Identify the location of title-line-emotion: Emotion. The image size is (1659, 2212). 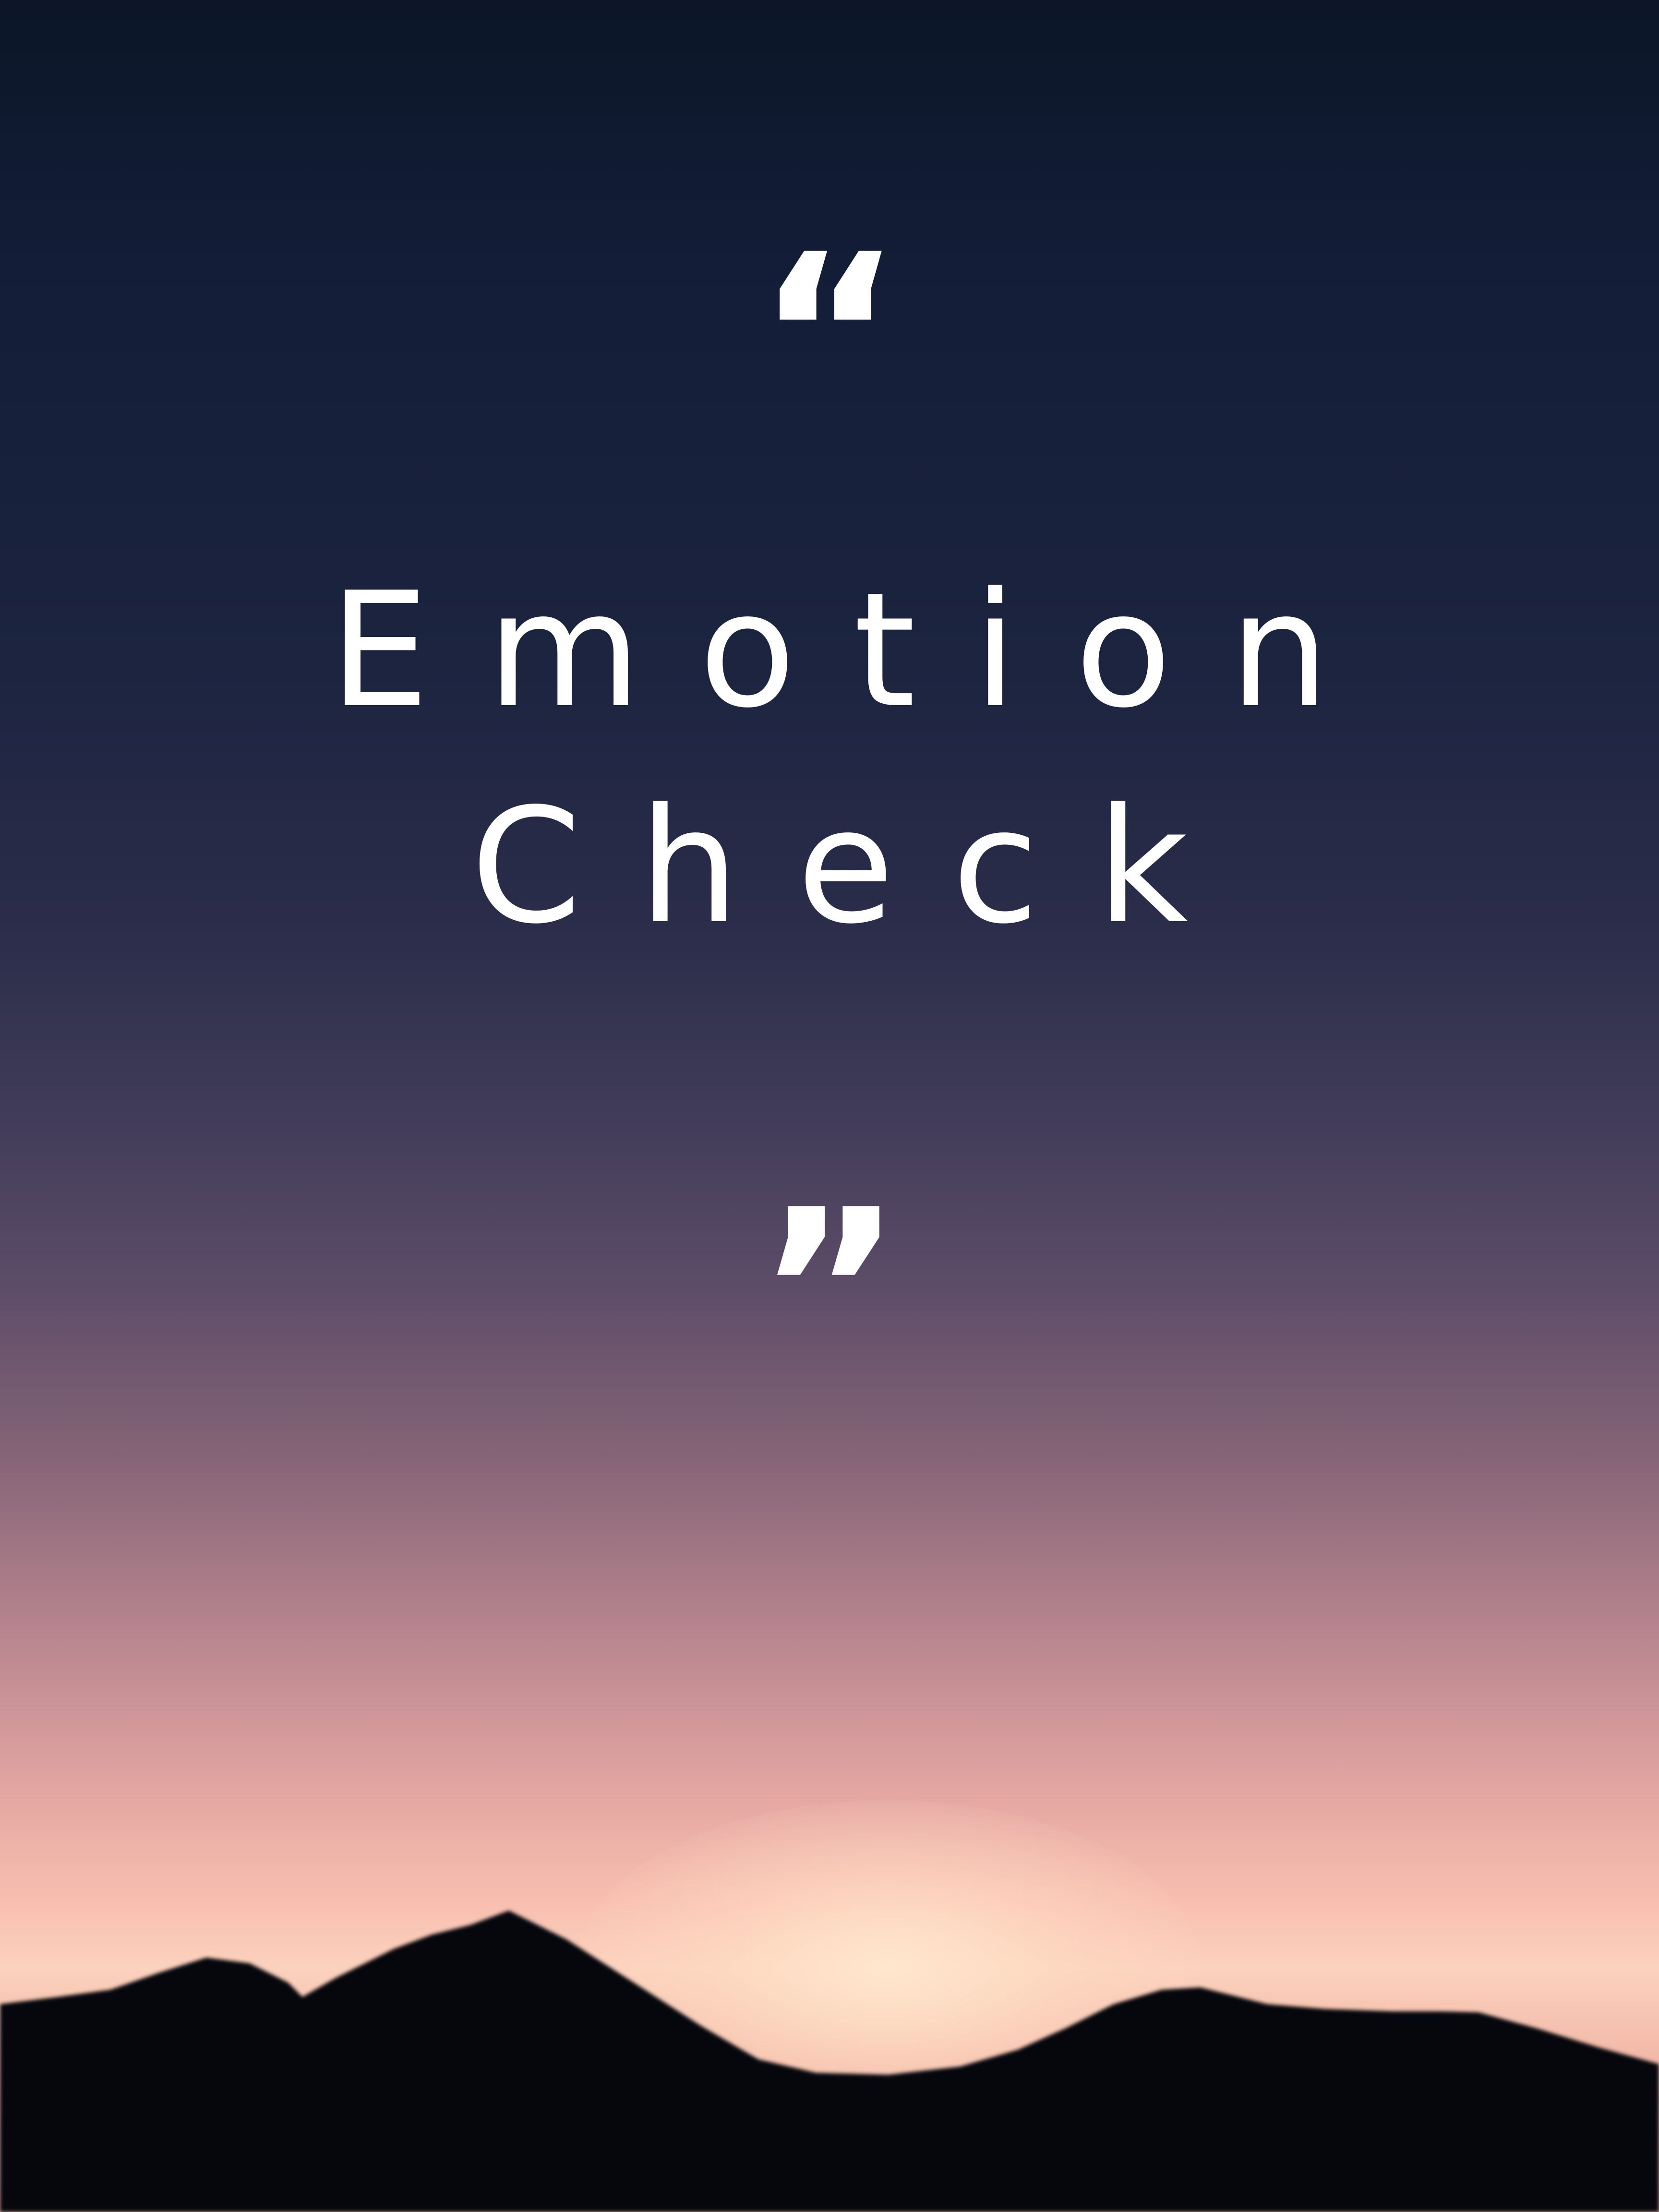
(858, 650).